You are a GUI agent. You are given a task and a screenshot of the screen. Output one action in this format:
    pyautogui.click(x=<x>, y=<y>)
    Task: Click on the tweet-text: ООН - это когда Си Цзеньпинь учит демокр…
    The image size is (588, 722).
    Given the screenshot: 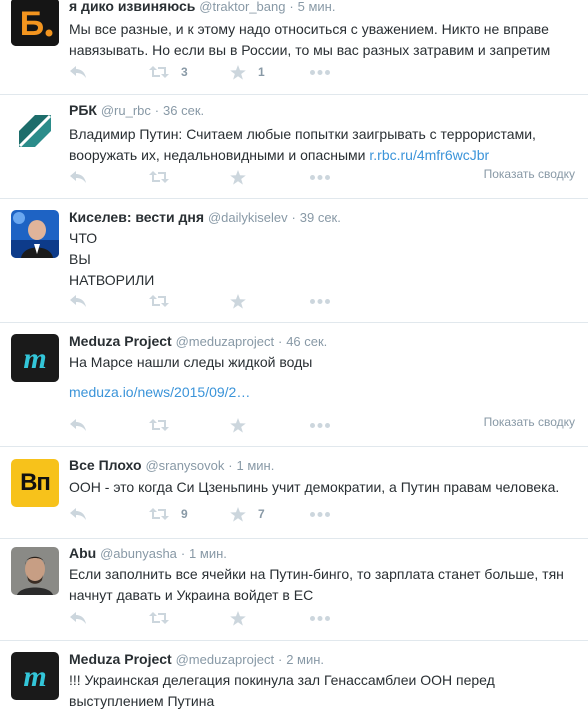 What is the action you would take?
    pyautogui.click(x=314, y=487)
    